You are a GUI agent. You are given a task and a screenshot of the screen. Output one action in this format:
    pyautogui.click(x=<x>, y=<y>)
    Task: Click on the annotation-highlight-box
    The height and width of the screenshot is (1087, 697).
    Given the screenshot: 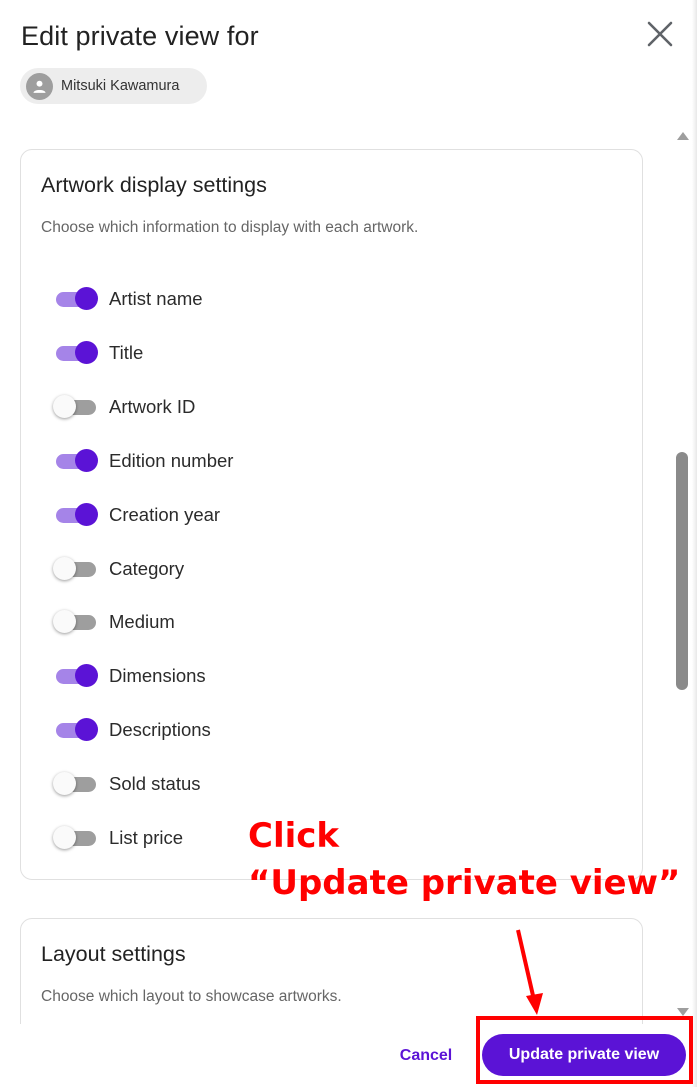 What is the action you would take?
    pyautogui.click(x=584, y=1050)
    